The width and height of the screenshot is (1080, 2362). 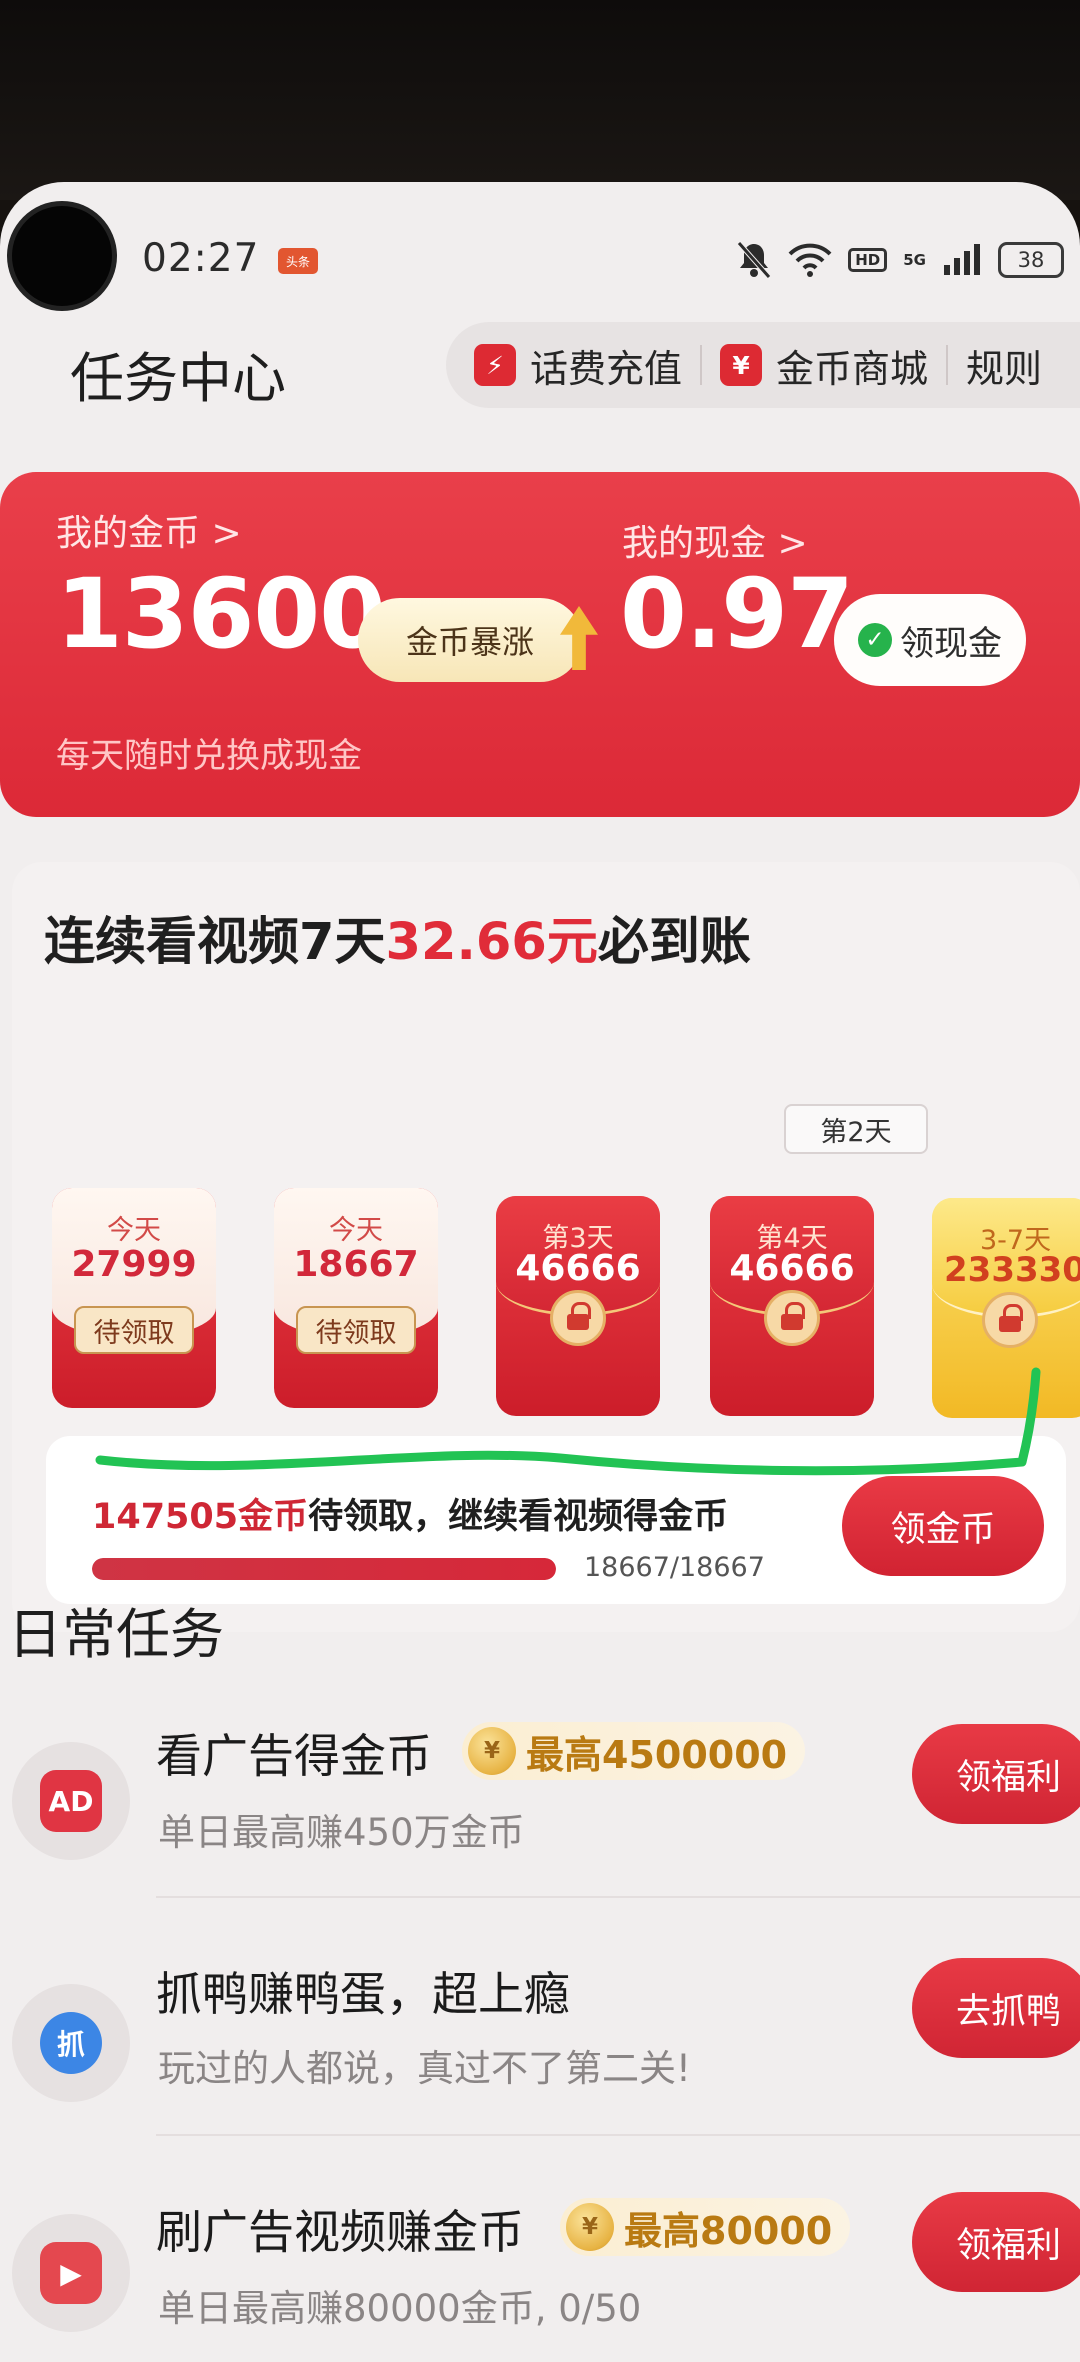 I want to click on envelope-day-3-7: 3-7天 233330, so click(x=1006, y=1308).